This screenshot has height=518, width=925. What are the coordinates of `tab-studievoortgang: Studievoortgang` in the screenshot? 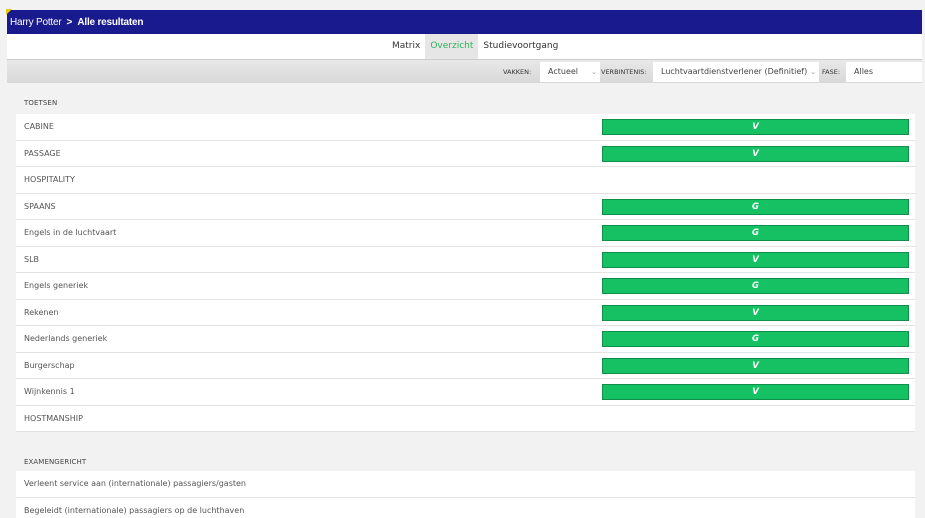 It's located at (520, 46).